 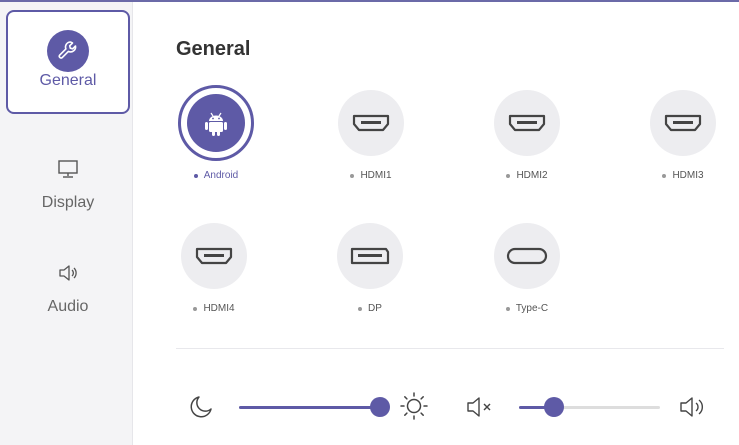 I want to click on sun-icon, so click(x=414, y=408).